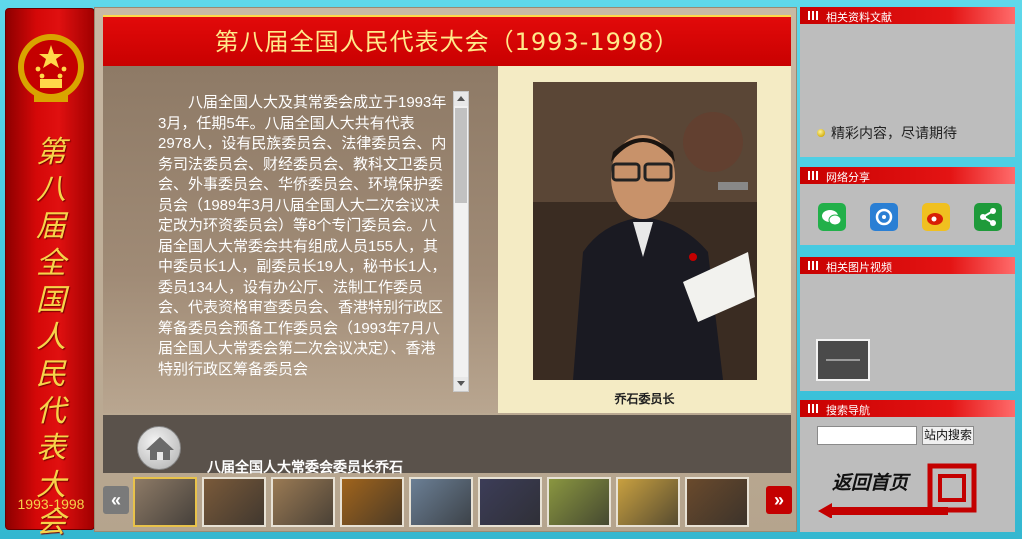 Image resolution: width=1022 pixels, height=539 pixels. Describe the element at coordinates (948, 435) in the screenshot. I see `search-button: 站内搜索` at that location.